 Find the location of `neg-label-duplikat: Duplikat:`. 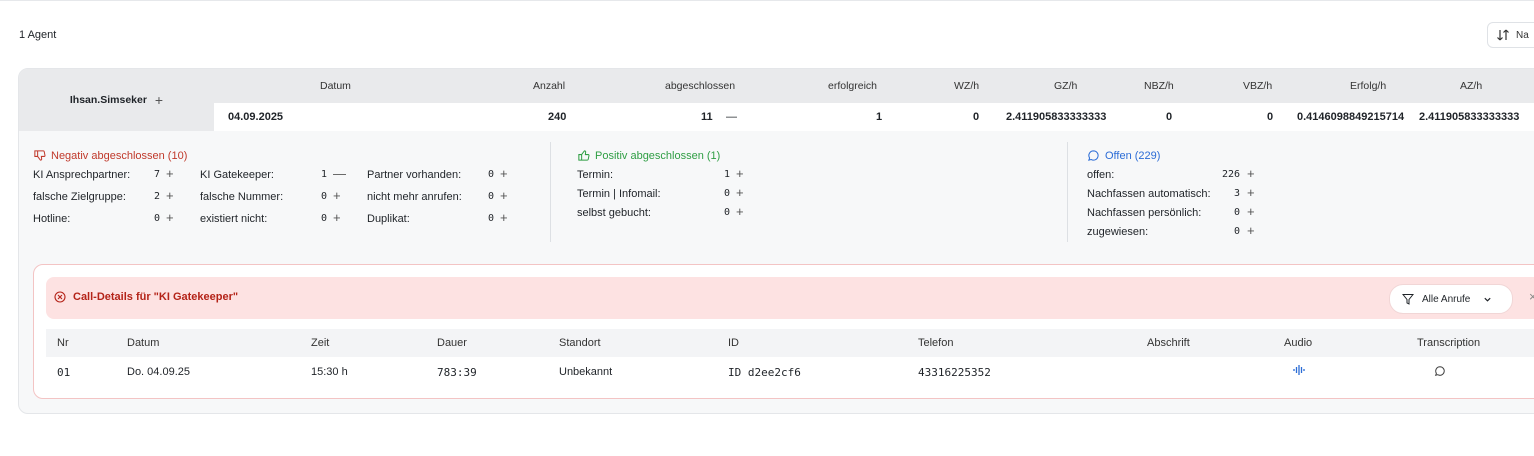

neg-label-duplikat: Duplikat: is located at coordinates (388, 219).